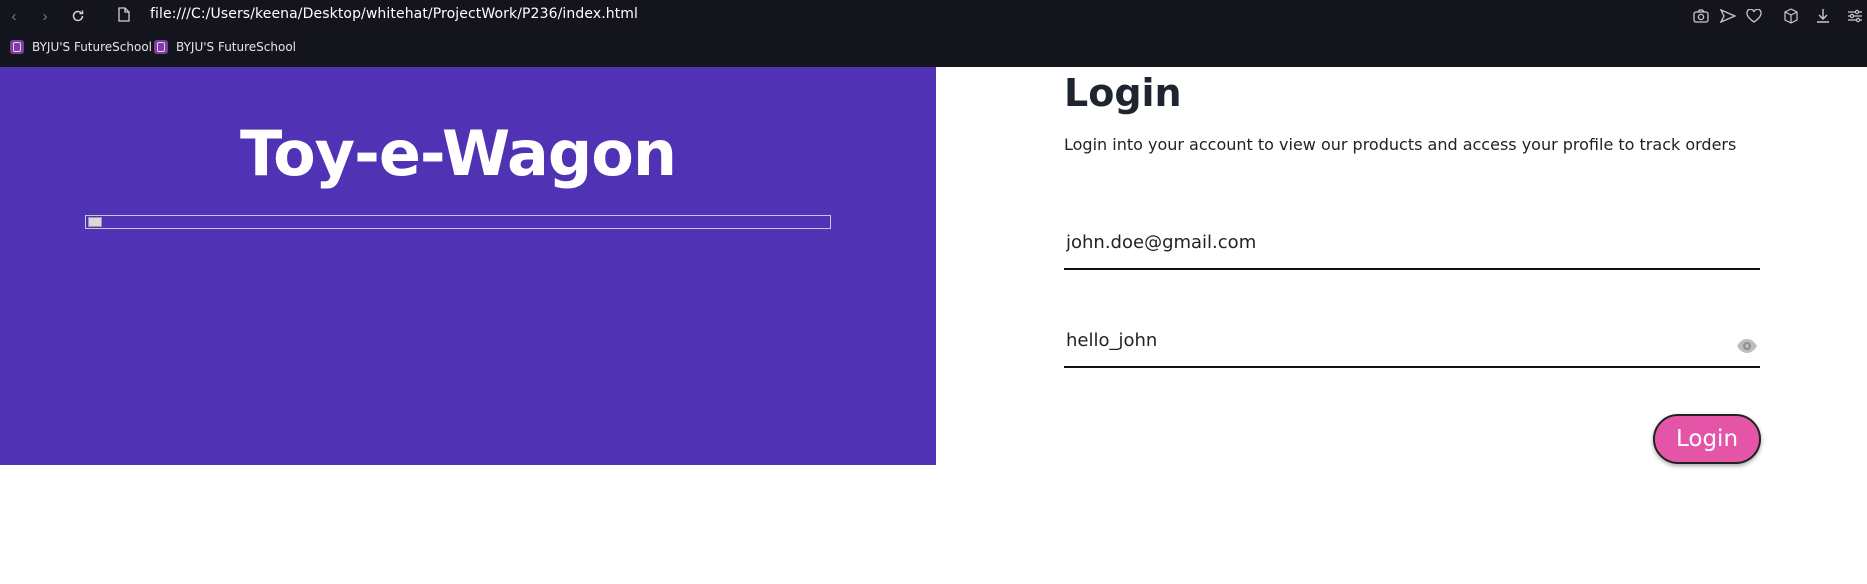  Describe the element at coordinates (1747, 346) in the screenshot. I see `show-password-eye-icon` at that location.